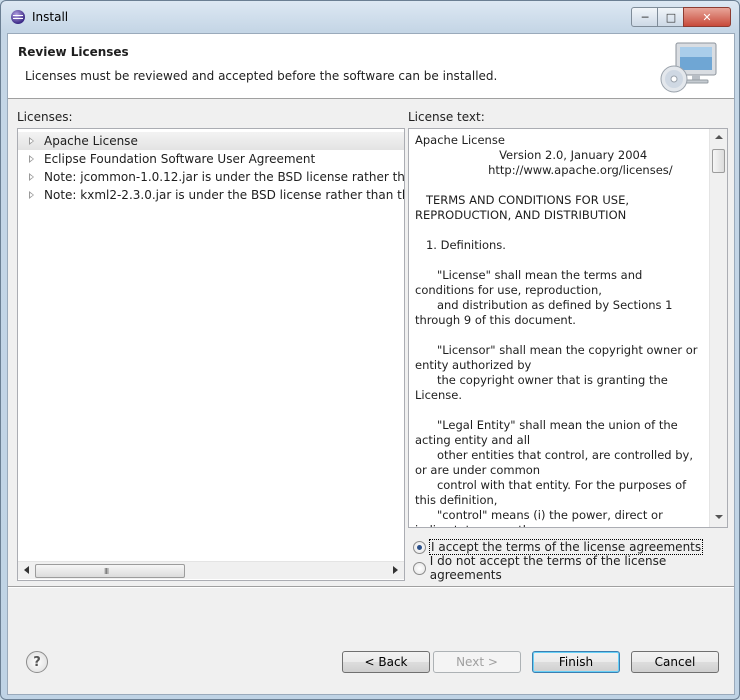 The height and width of the screenshot is (700, 740). What do you see at coordinates (446, 117) in the screenshot?
I see `license-text-label: License text:` at bounding box center [446, 117].